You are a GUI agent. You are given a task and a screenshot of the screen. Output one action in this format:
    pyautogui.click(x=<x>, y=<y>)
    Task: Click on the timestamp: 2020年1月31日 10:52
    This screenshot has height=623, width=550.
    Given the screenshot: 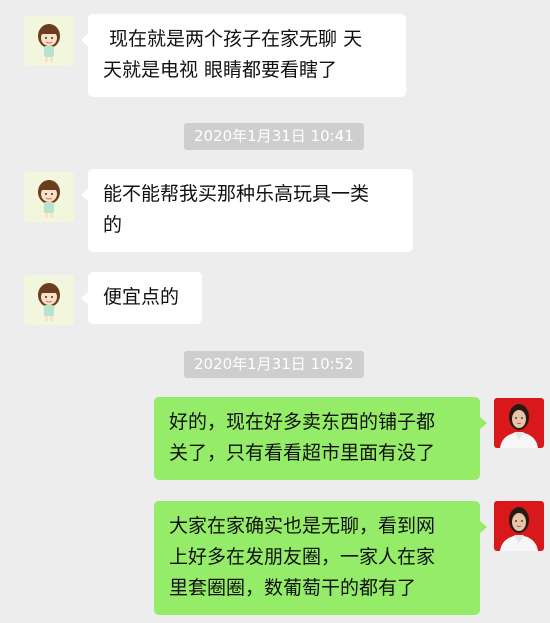 What is the action you would take?
    pyautogui.click(x=274, y=364)
    